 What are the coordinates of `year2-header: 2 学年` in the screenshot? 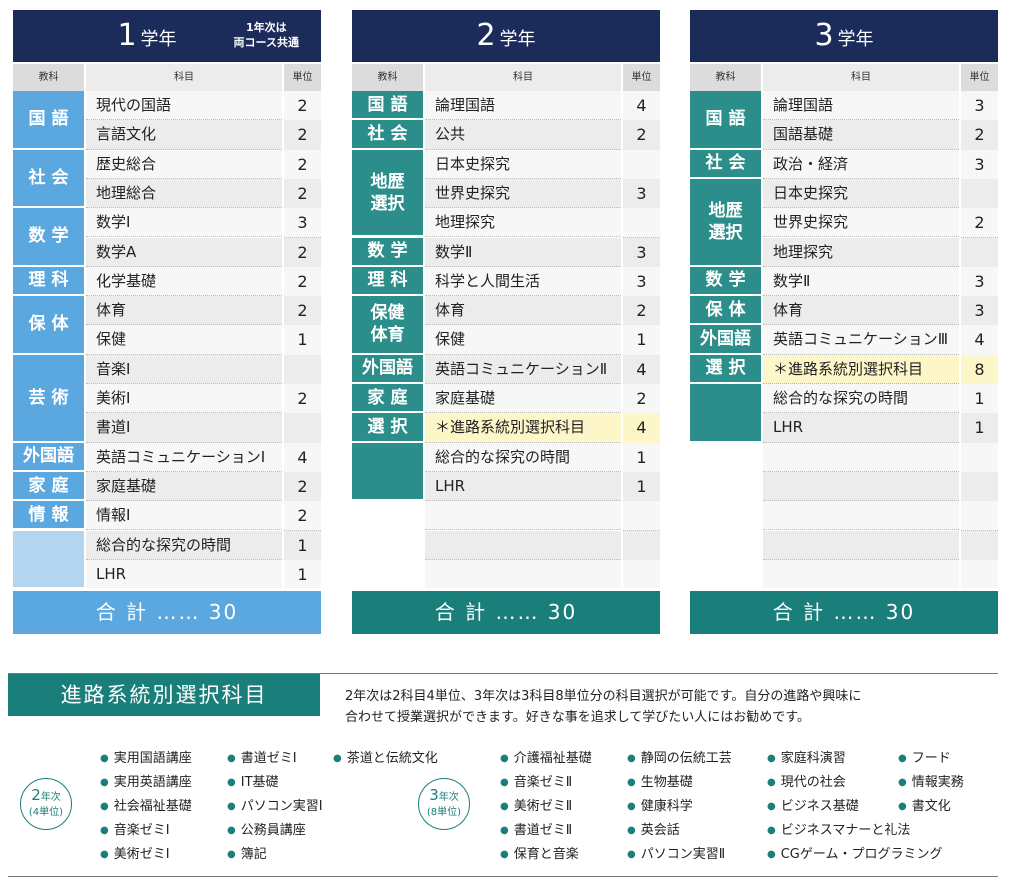 It's located at (506, 36).